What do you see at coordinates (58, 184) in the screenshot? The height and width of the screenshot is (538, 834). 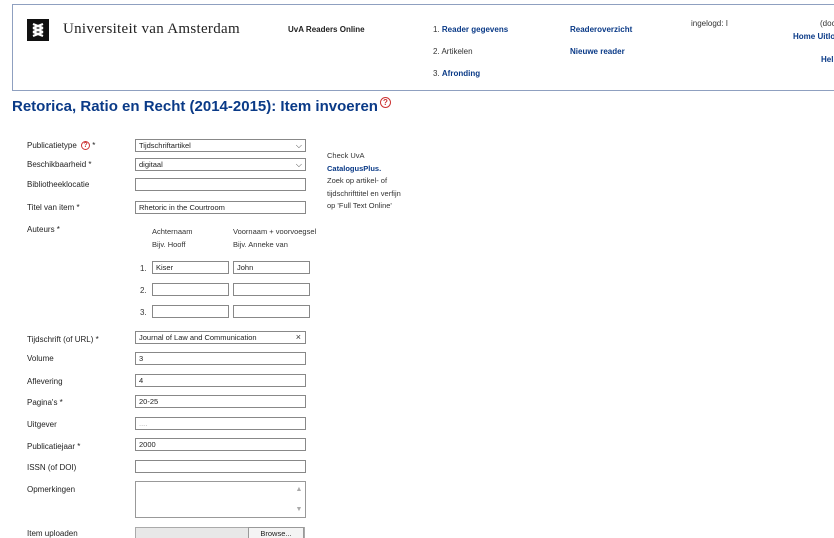 I see `bibliotheek-label: Bibliotheeklocatie` at bounding box center [58, 184].